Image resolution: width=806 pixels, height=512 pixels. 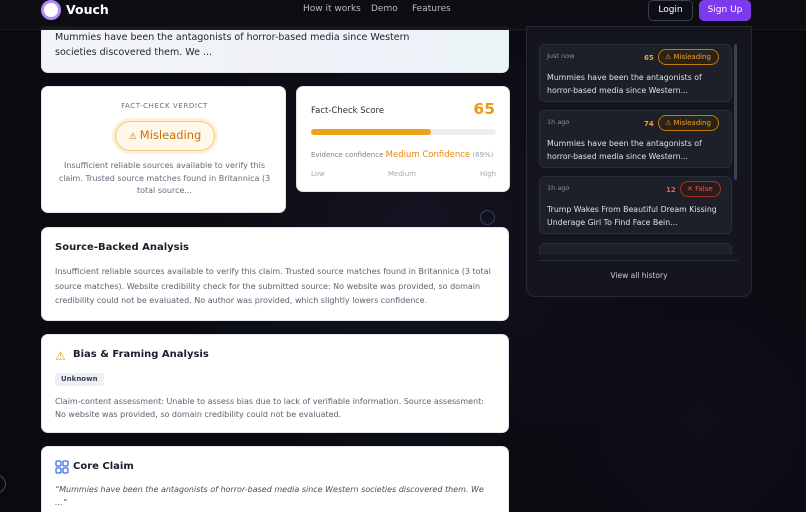 I want to click on grid-icon, so click(x=62, y=467).